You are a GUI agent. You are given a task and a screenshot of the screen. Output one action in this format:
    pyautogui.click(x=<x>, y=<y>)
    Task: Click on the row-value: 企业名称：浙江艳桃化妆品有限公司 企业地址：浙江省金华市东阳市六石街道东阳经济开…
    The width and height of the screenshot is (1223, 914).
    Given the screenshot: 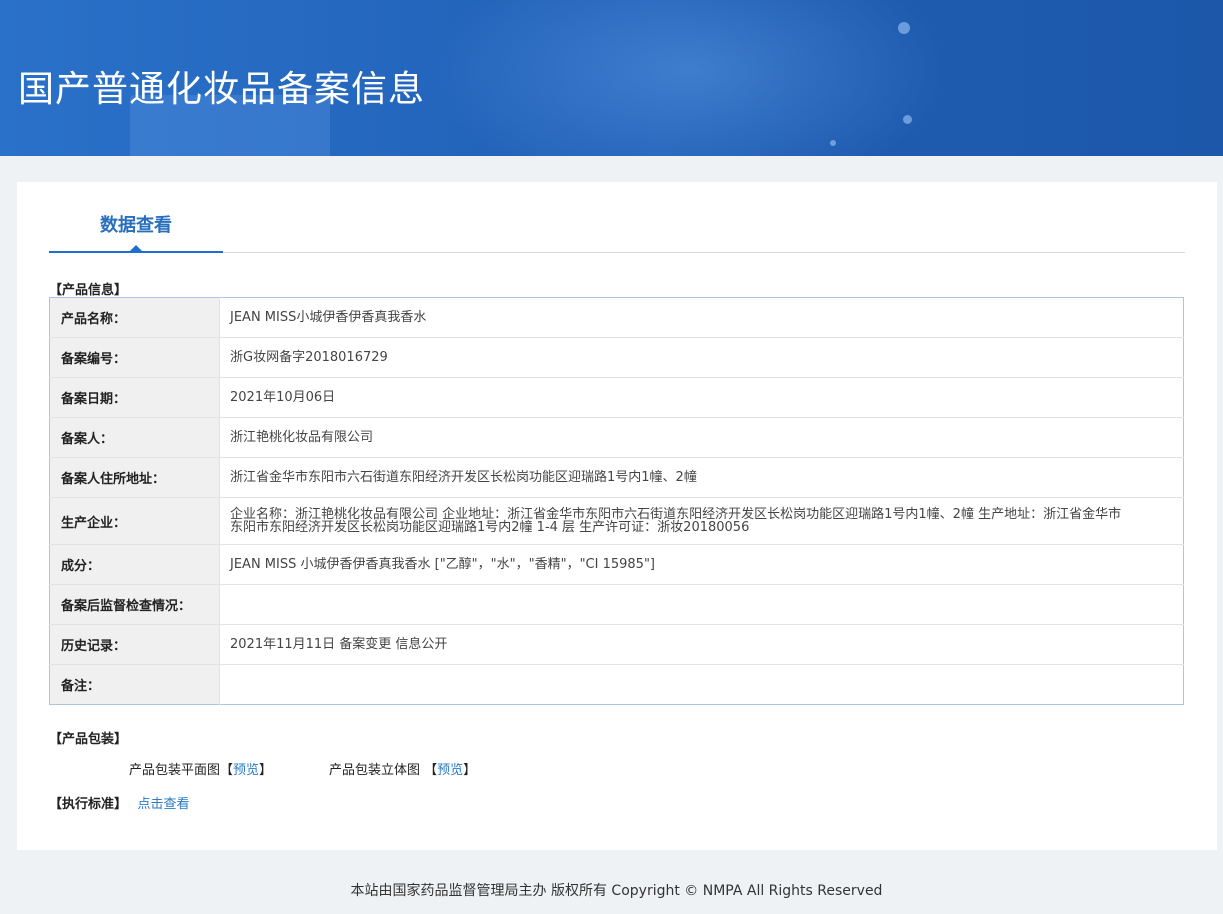 What is the action you would take?
    pyautogui.click(x=701, y=521)
    